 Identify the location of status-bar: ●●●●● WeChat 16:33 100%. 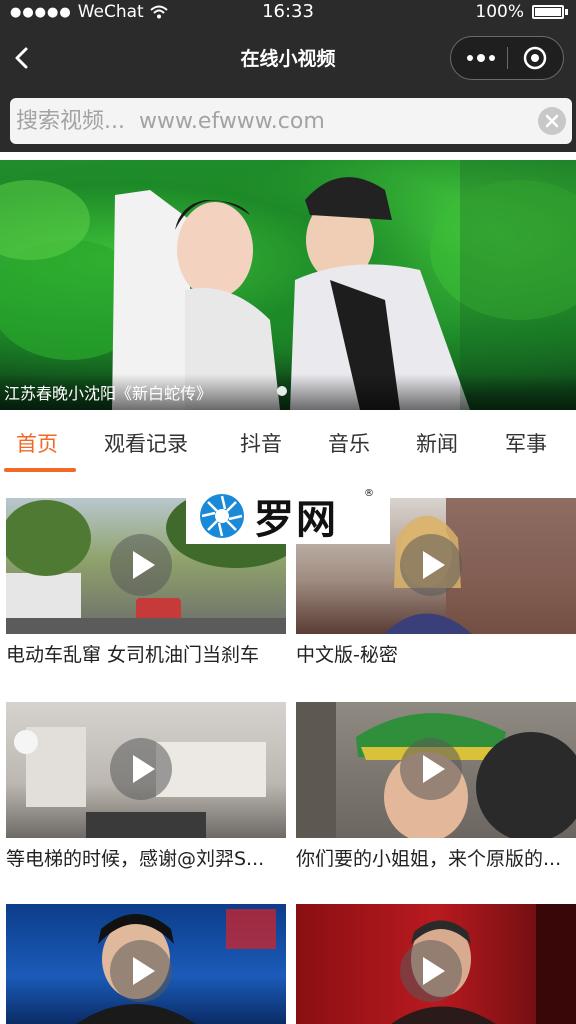
(288, 13).